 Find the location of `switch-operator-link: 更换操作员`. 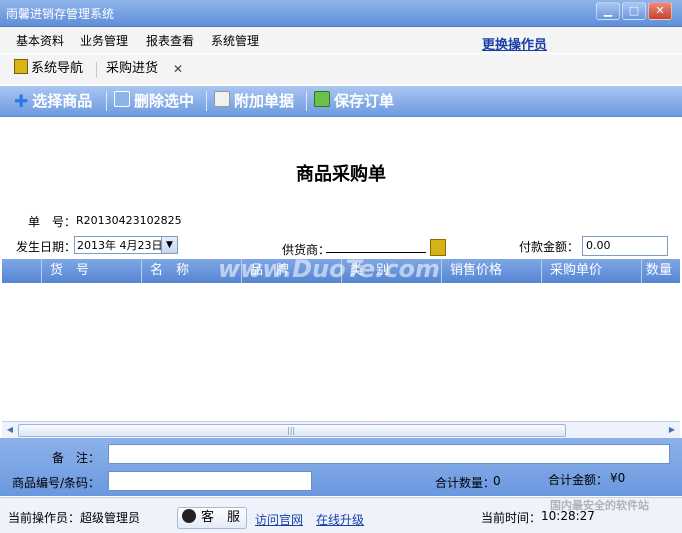

switch-operator-link: 更换操作员 is located at coordinates (514, 43).